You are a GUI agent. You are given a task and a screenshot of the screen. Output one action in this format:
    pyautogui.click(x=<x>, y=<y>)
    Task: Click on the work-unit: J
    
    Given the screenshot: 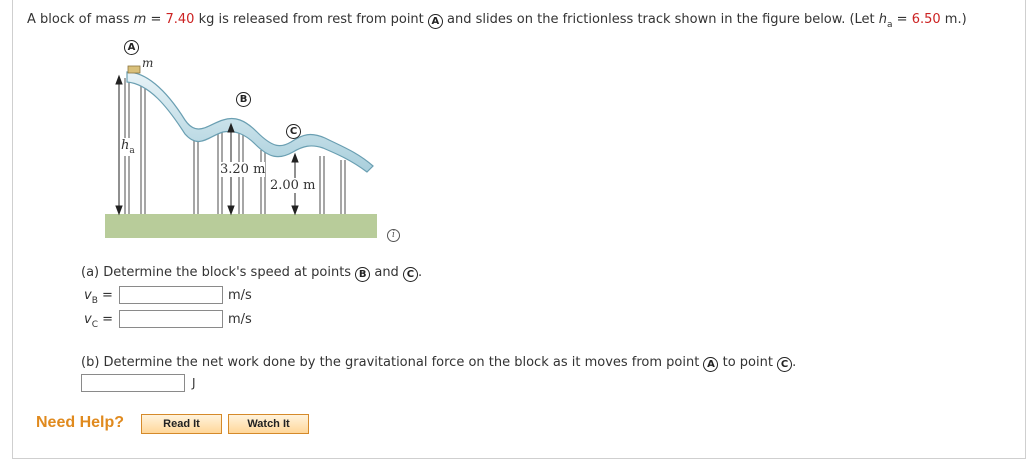 What is the action you would take?
    pyautogui.click(x=194, y=383)
    